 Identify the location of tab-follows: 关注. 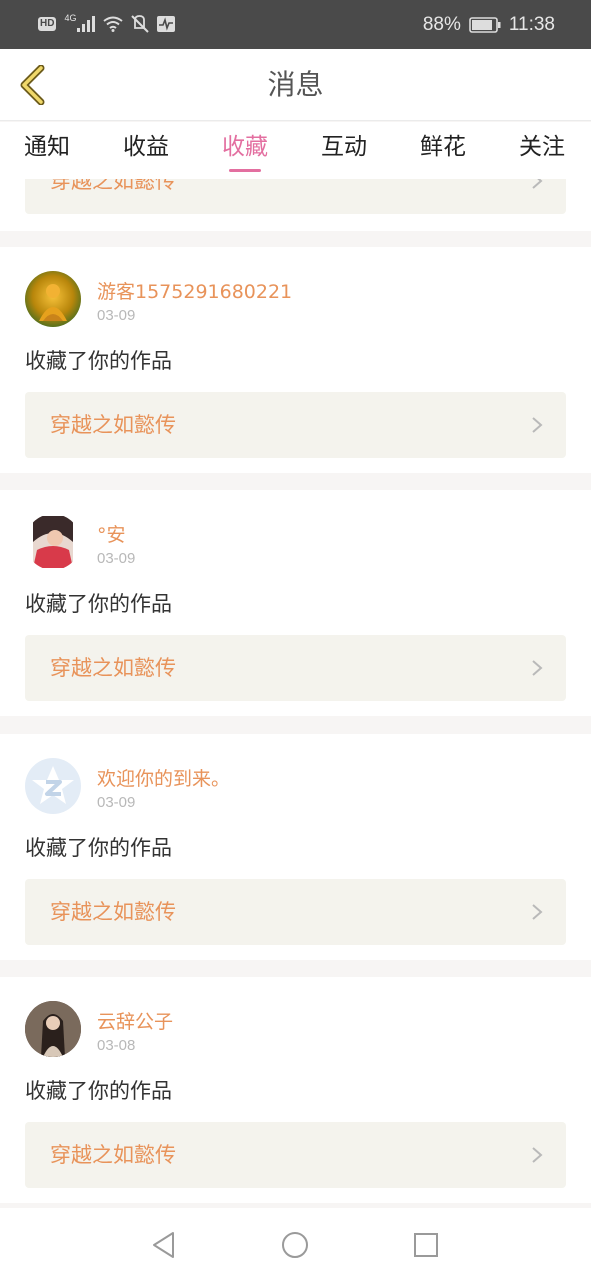
(542, 150).